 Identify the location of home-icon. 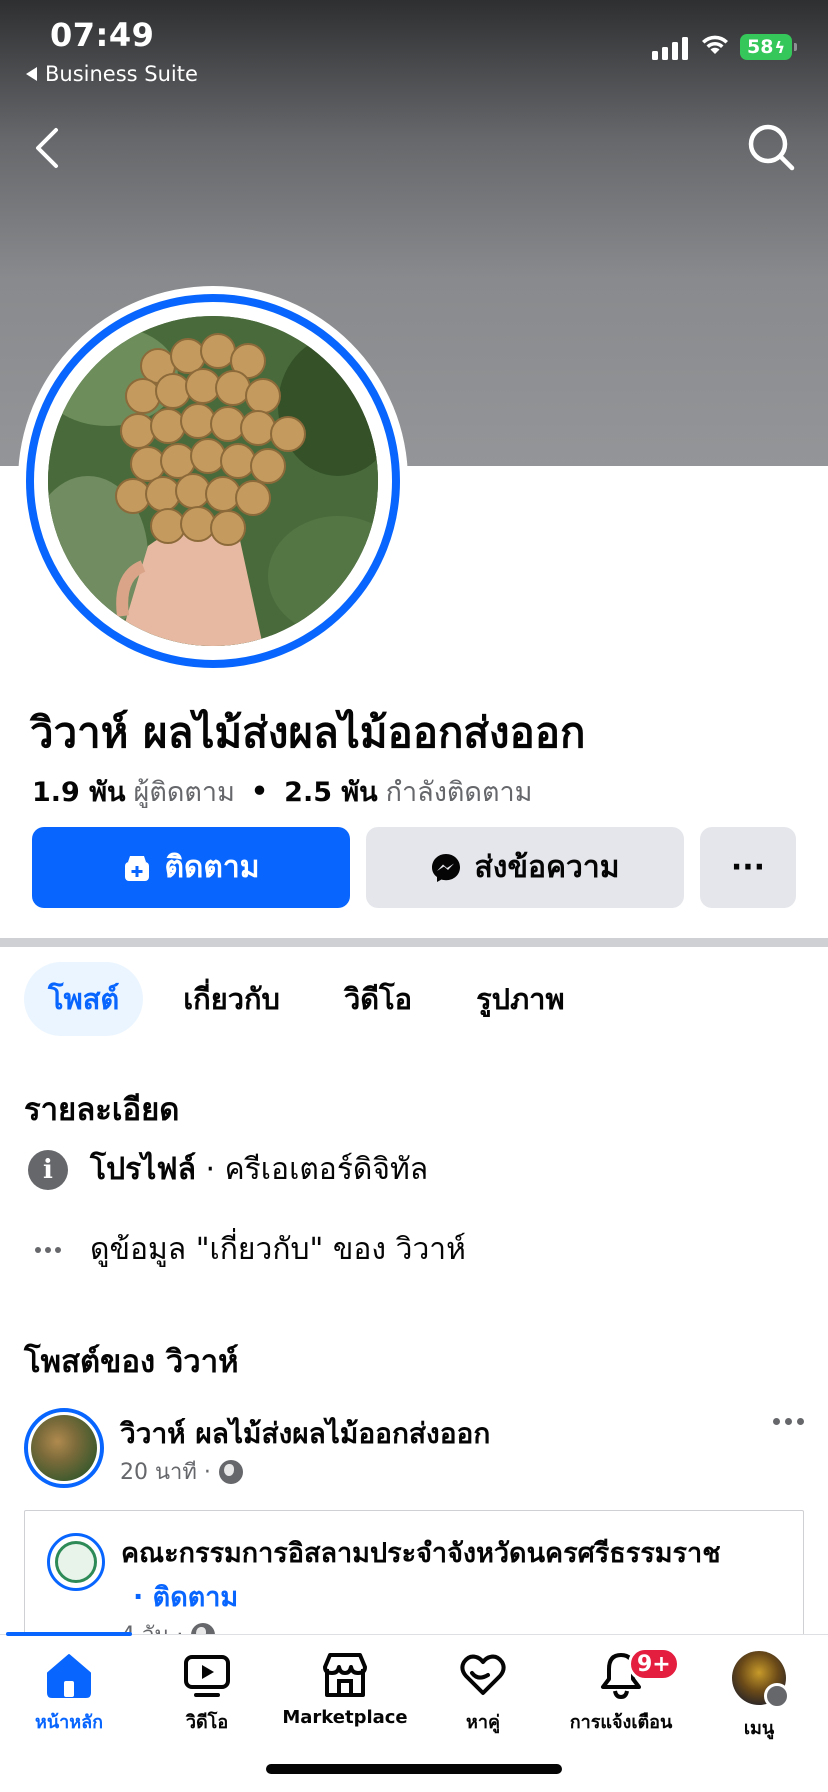
(69, 1676).